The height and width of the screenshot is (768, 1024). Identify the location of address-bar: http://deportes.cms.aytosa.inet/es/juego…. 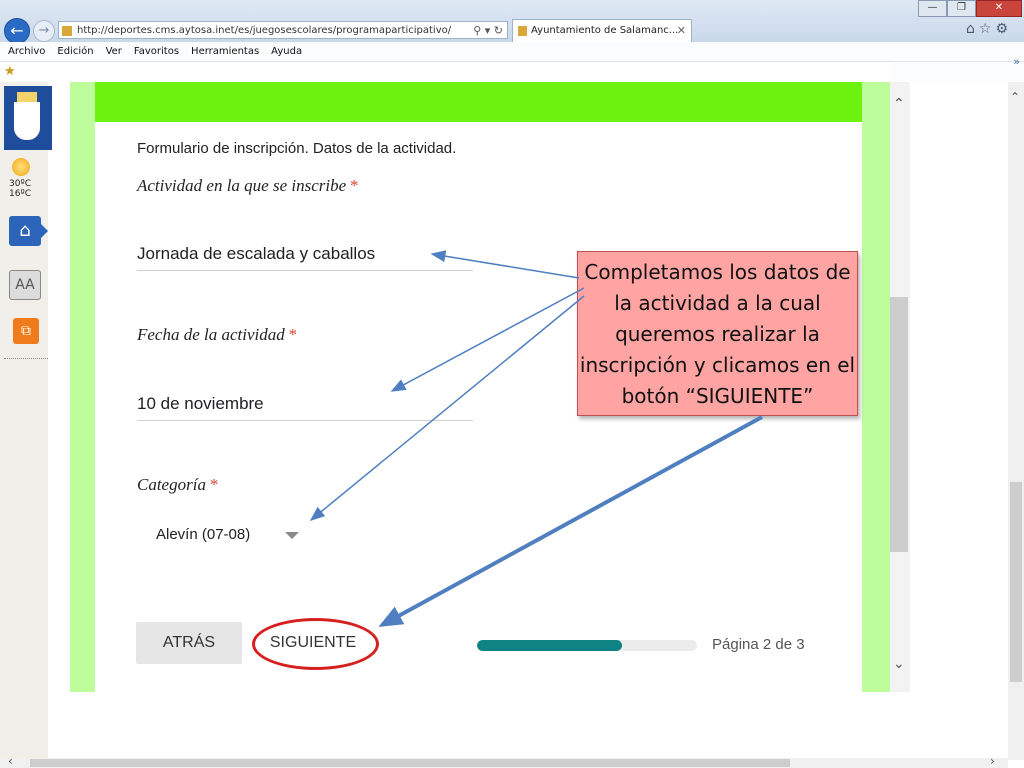
(283, 30).